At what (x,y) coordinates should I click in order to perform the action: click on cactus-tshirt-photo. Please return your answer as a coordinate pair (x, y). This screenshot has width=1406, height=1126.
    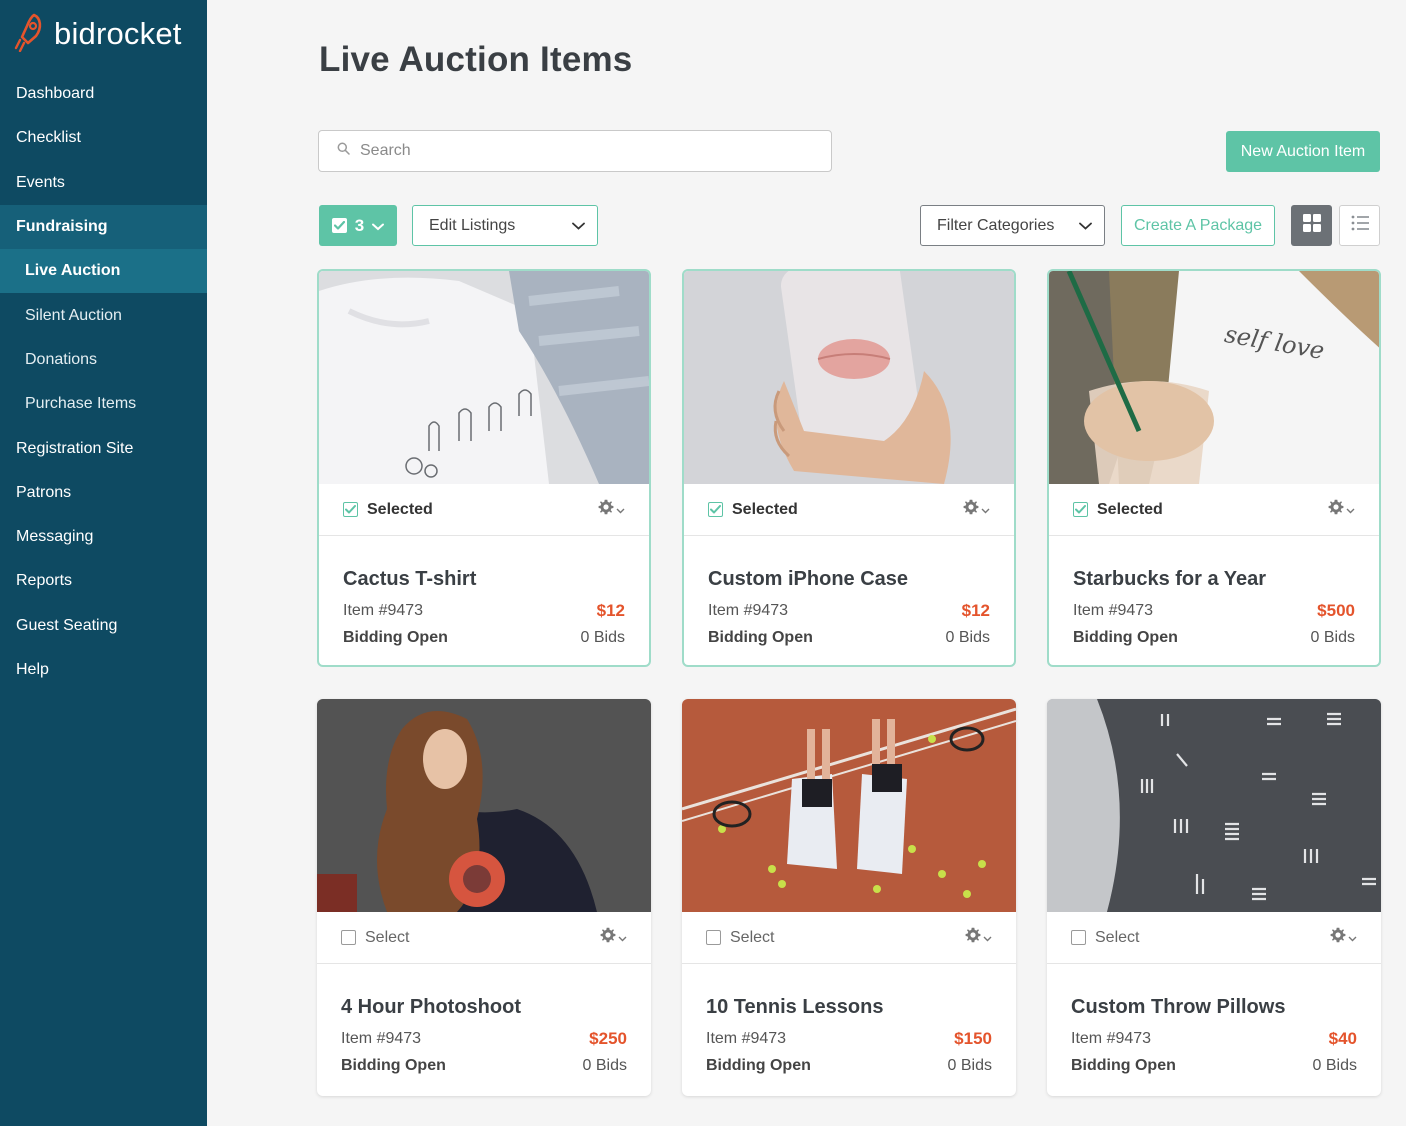
    Looking at the image, I should click on (484, 377).